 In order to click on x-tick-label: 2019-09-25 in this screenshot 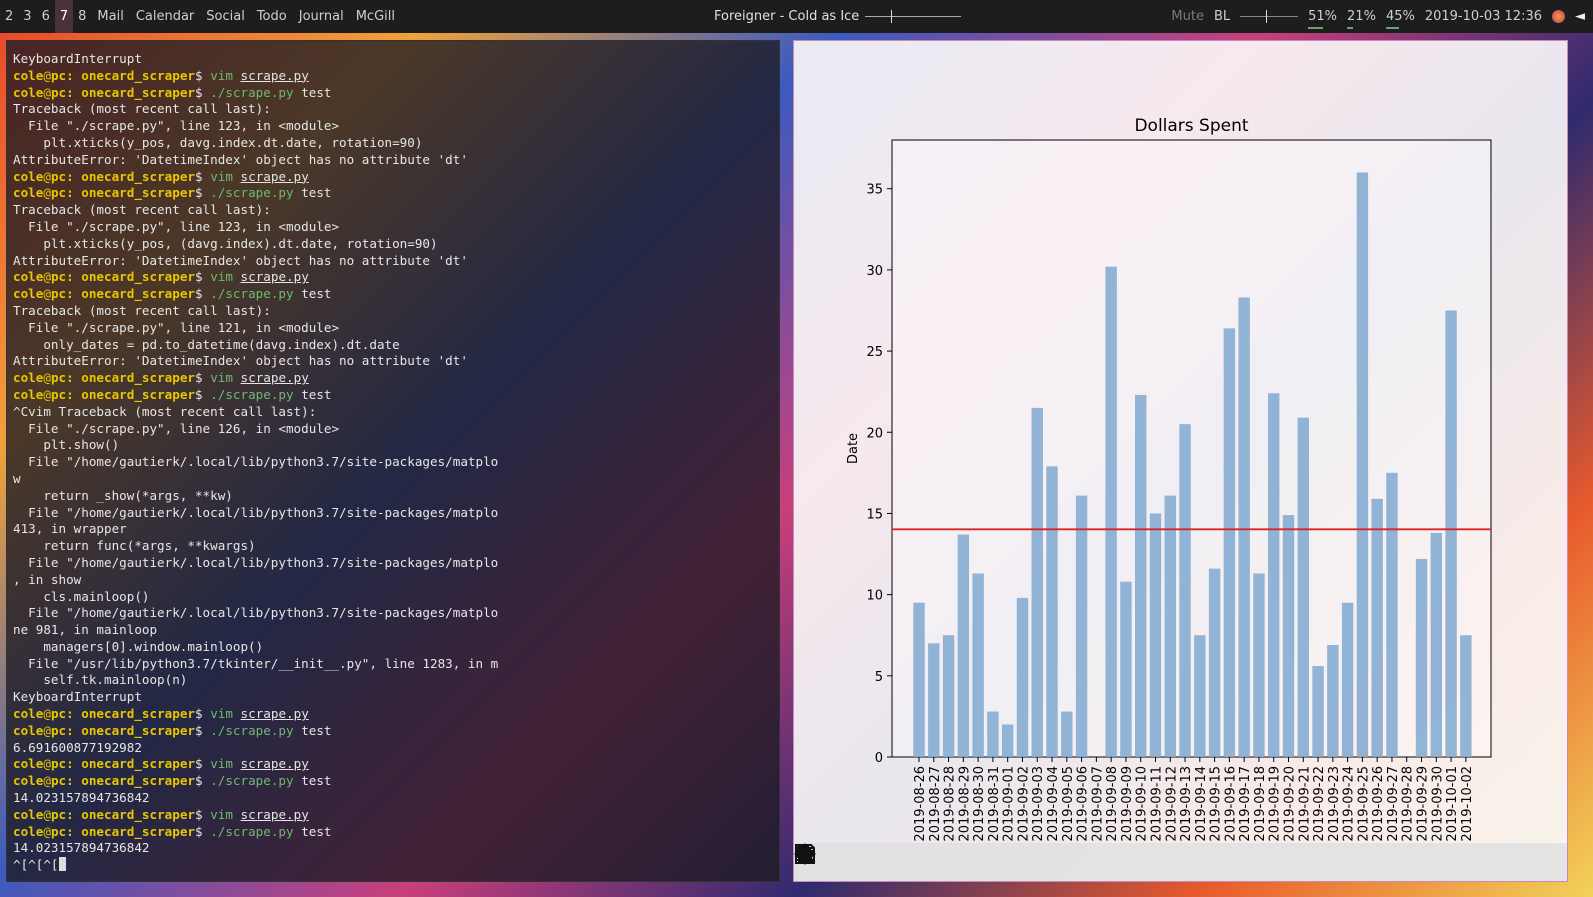, I will do `click(1363, 804)`.